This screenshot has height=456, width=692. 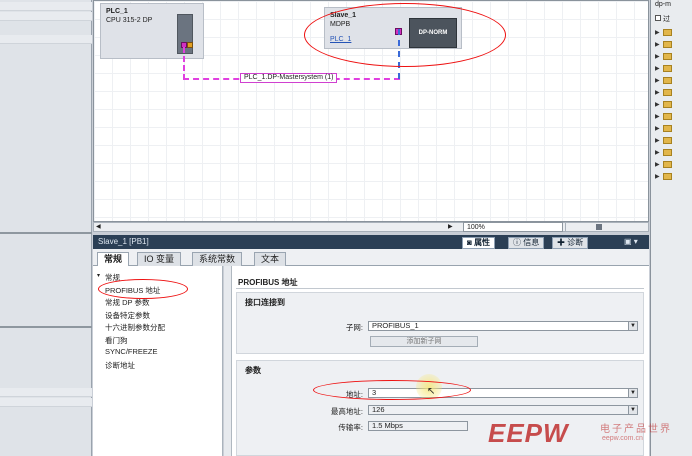 I want to click on scroll-right-icon: ▶, so click(x=450, y=226).